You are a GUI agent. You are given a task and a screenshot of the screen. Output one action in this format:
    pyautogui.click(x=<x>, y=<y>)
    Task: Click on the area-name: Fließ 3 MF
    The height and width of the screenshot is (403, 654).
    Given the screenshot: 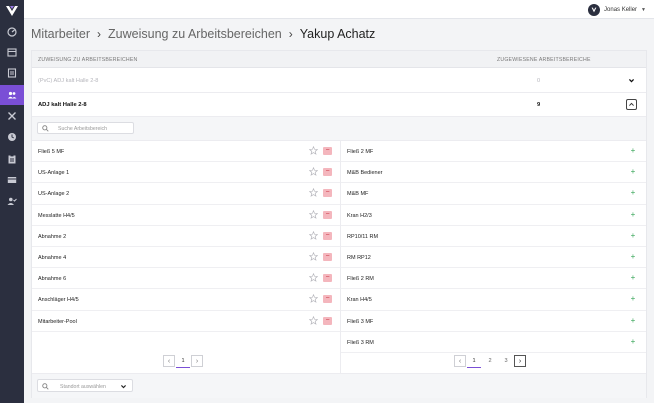 What is the action you would take?
    pyautogui.click(x=360, y=321)
    